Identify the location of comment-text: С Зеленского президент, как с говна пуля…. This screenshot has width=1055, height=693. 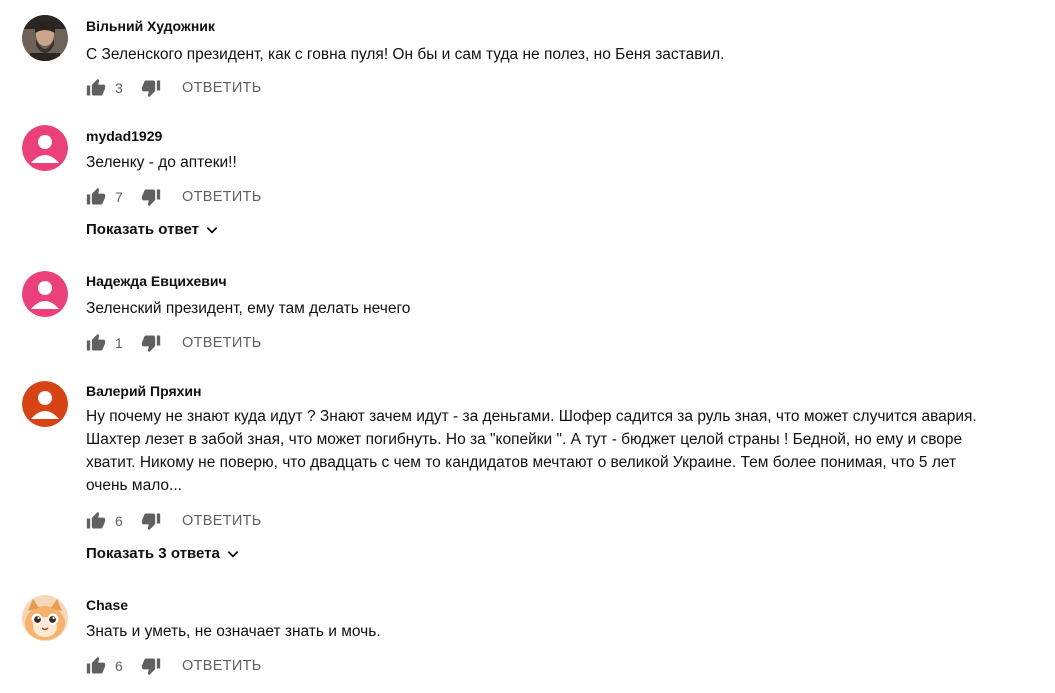
(405, 54).